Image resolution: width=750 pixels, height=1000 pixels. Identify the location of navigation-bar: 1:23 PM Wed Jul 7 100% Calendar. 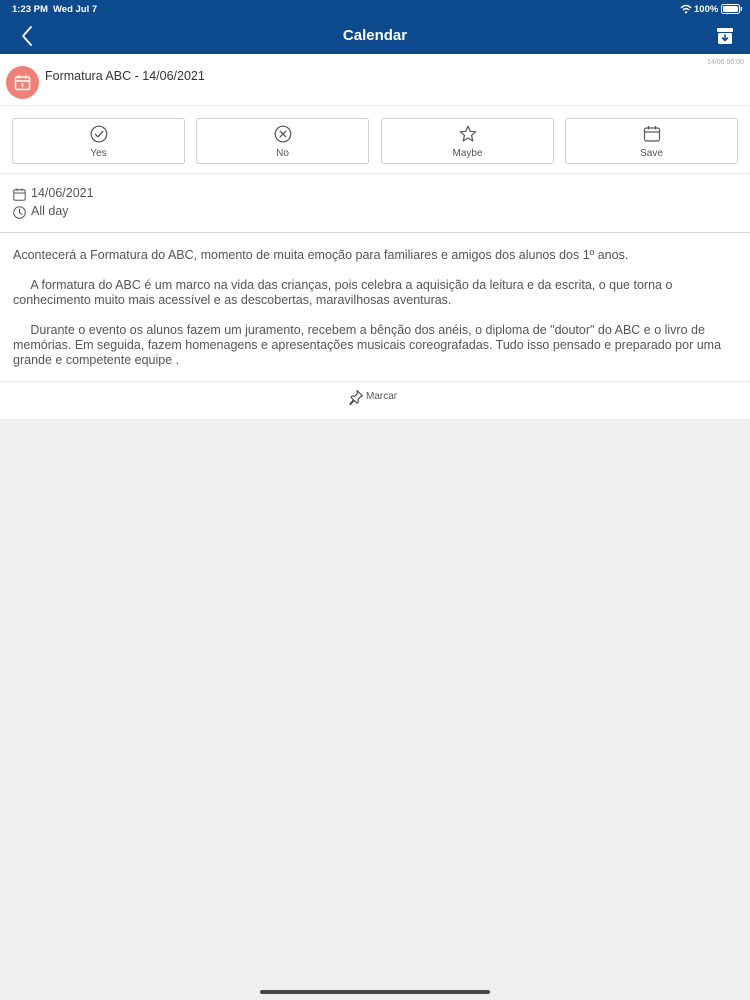
(375, 27).